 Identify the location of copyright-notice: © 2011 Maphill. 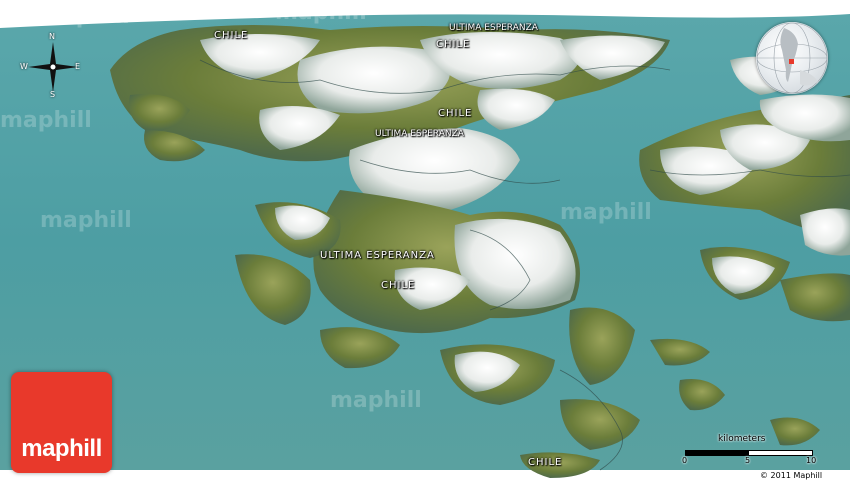
(791, 475).